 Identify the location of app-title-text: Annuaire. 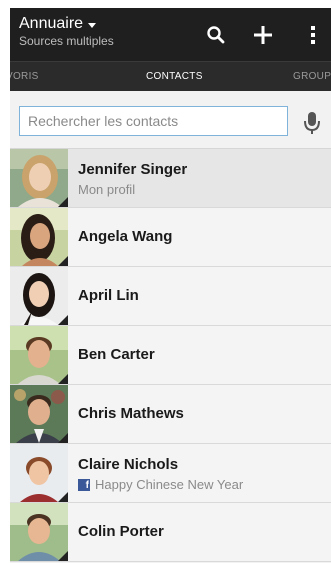
(51, 23).